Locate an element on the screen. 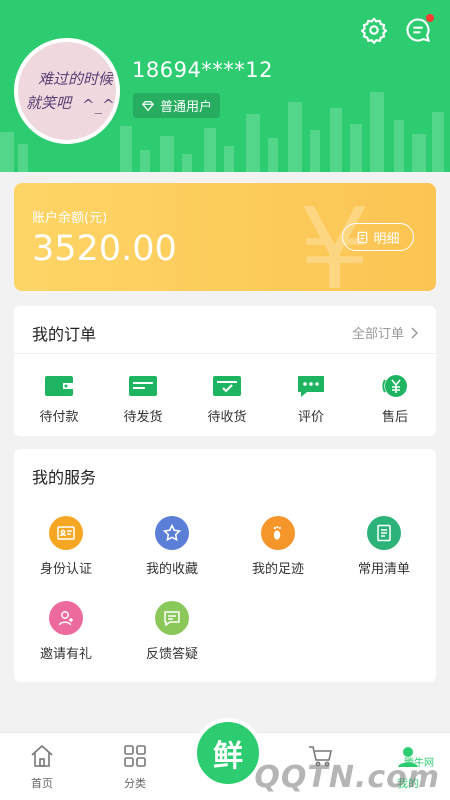  service-identity-label: 身份认证 is located at coordinates (65, 569).